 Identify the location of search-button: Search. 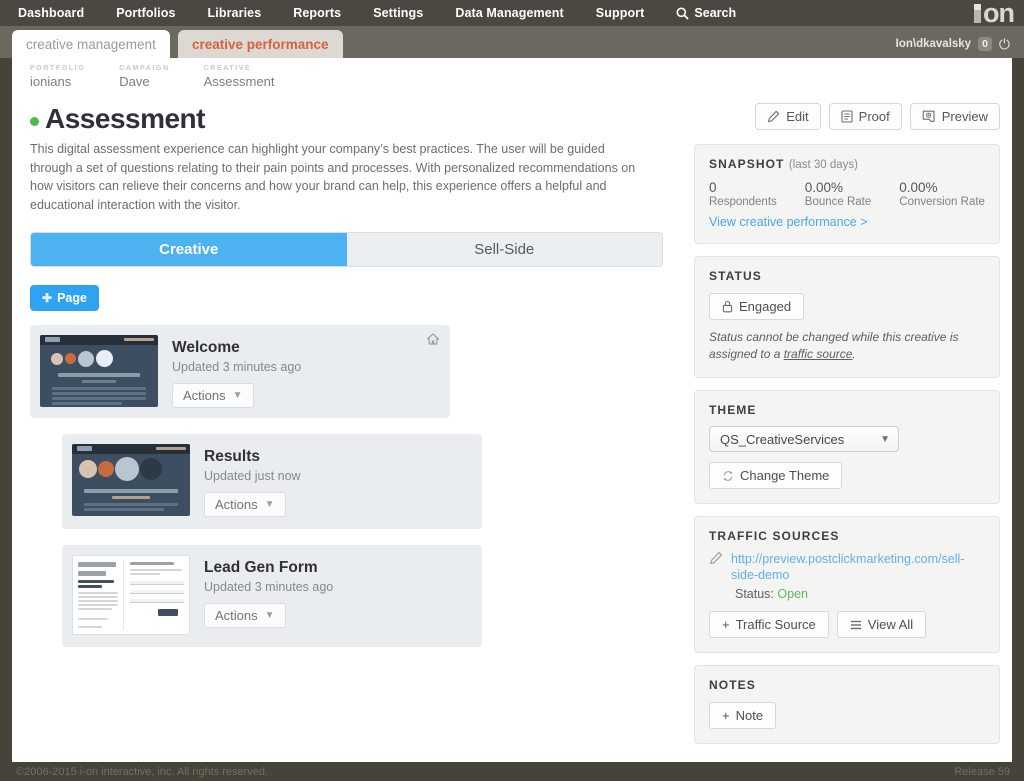
(706, 13).